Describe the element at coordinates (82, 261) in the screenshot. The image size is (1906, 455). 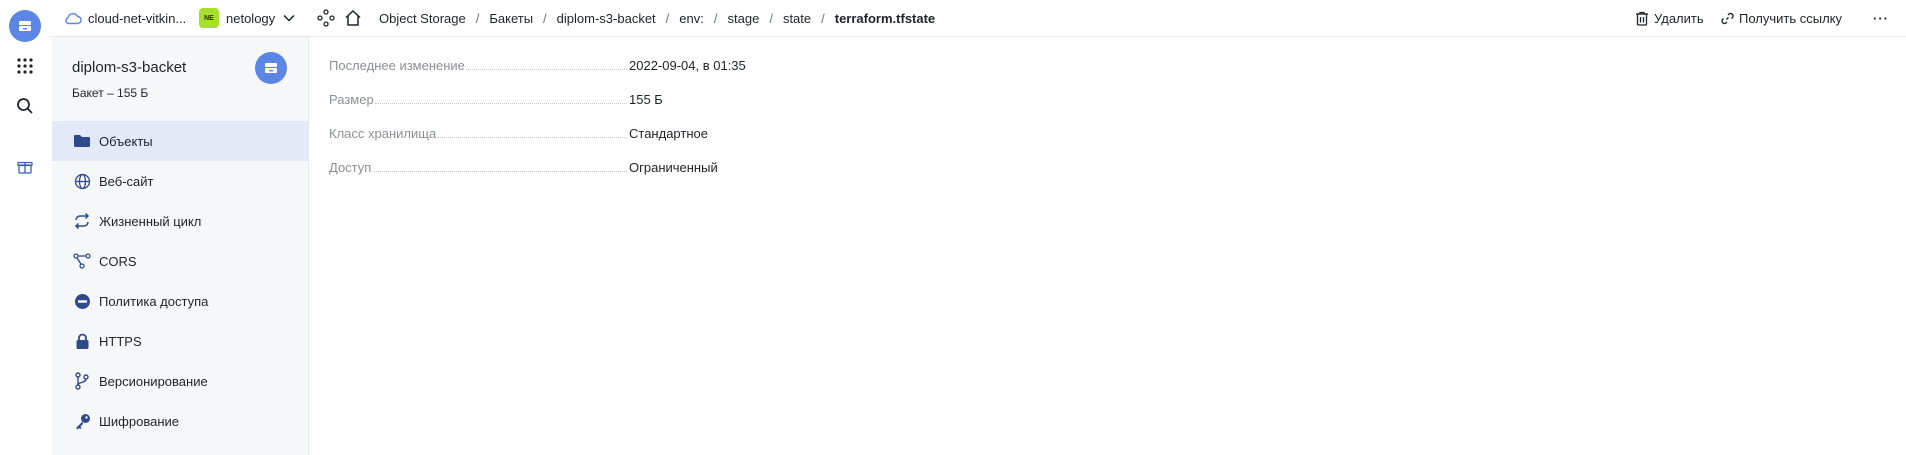
I see `cors-icon` at that location.